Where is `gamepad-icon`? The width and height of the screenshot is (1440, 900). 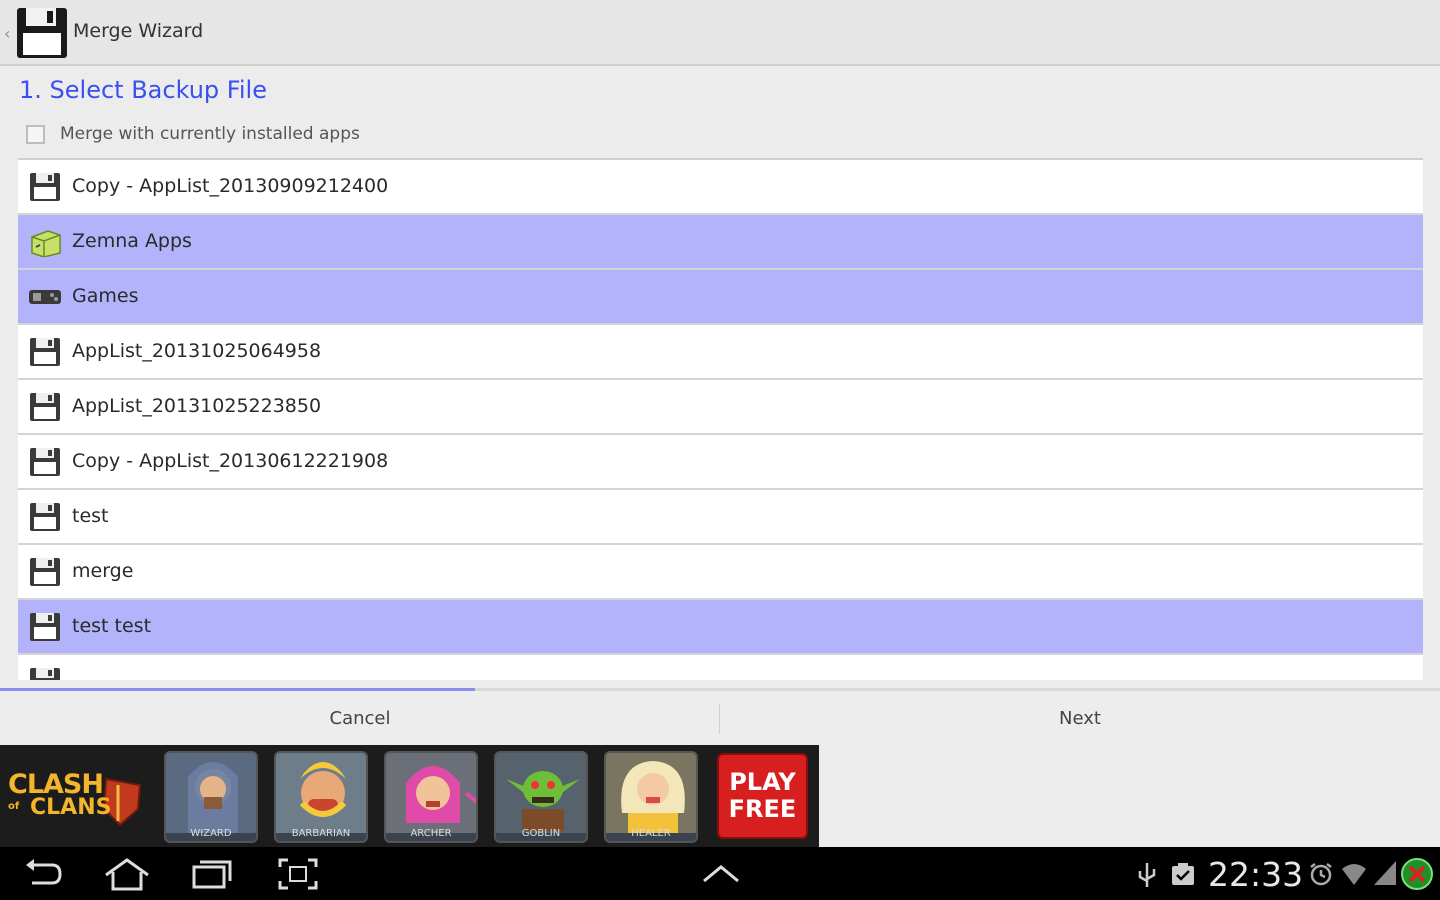
gamepad-icon is located at coordinates (45, 297).